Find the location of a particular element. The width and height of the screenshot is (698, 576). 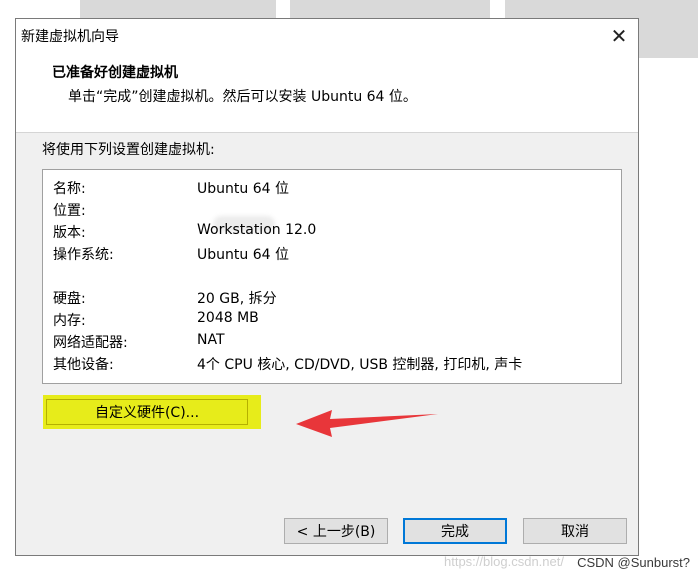

summary-label: 内存: is located at coordinates (69, 321).